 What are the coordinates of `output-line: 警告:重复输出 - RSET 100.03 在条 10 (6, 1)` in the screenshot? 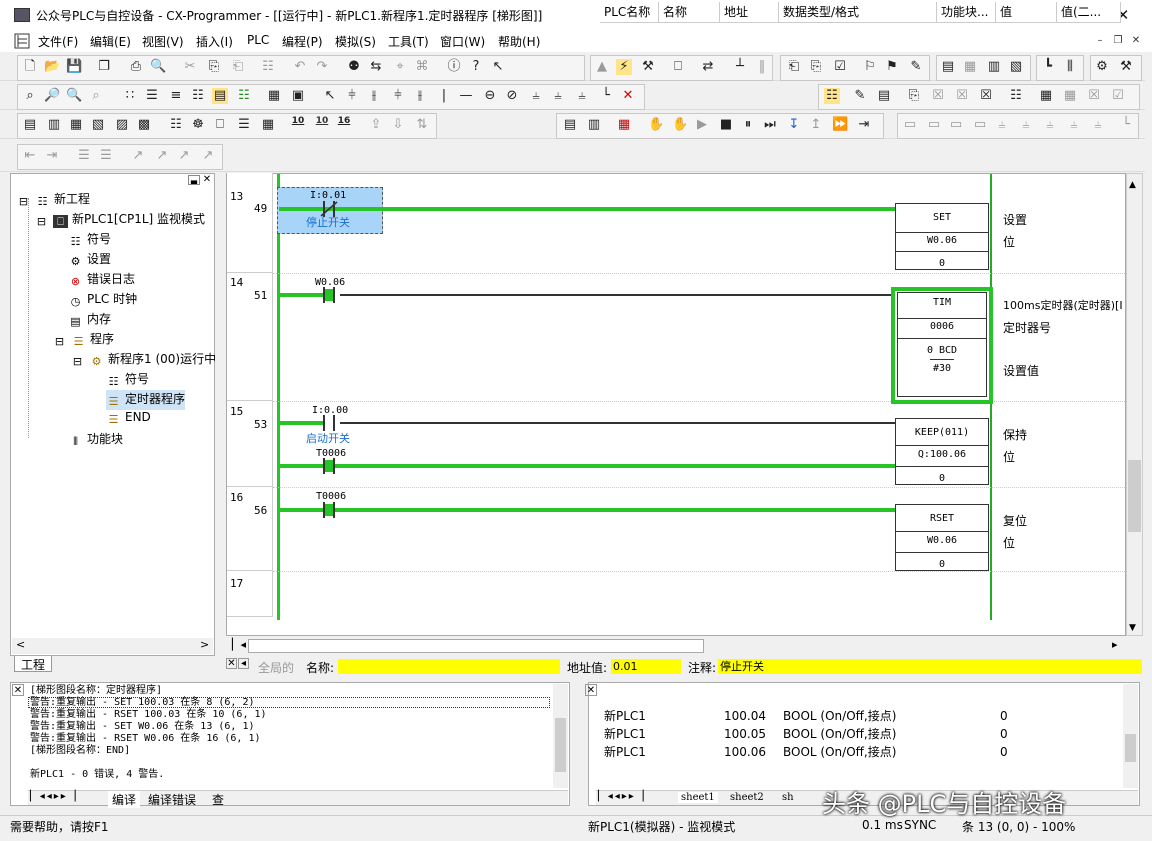 It's located at (148, 715).